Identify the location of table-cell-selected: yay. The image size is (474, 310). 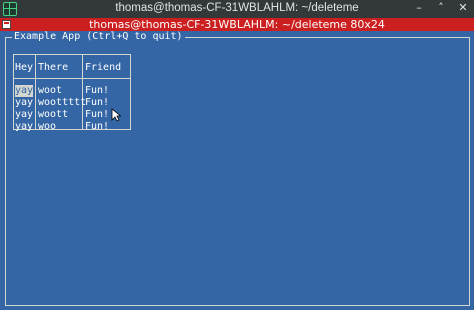
(24, 91).